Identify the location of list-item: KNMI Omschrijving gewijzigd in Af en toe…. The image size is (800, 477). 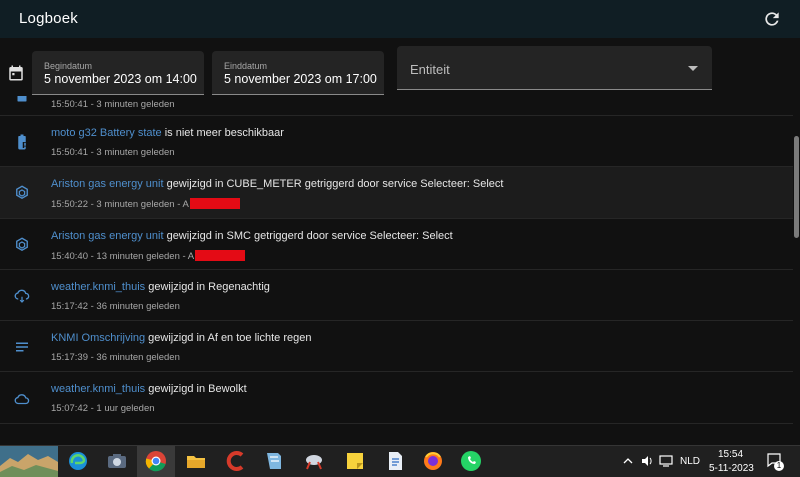
(396, 346).